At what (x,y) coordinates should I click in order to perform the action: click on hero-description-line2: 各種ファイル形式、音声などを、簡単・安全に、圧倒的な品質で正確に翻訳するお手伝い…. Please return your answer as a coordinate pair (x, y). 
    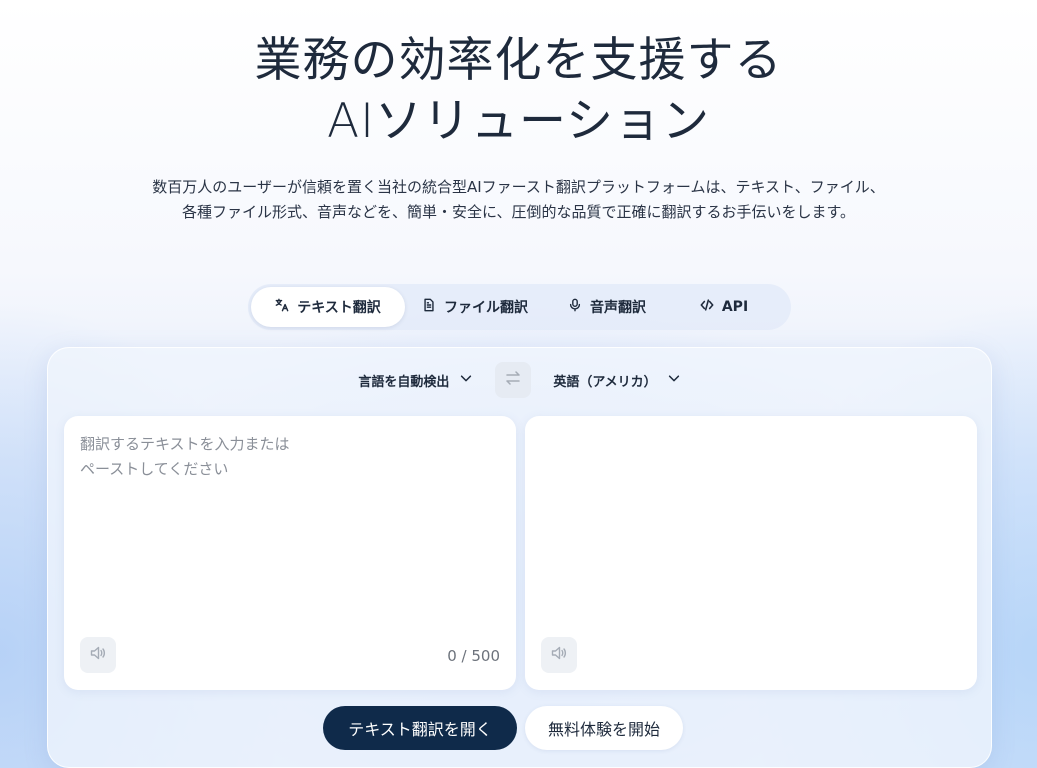
    Looking at the image, I should click on (518, 212).